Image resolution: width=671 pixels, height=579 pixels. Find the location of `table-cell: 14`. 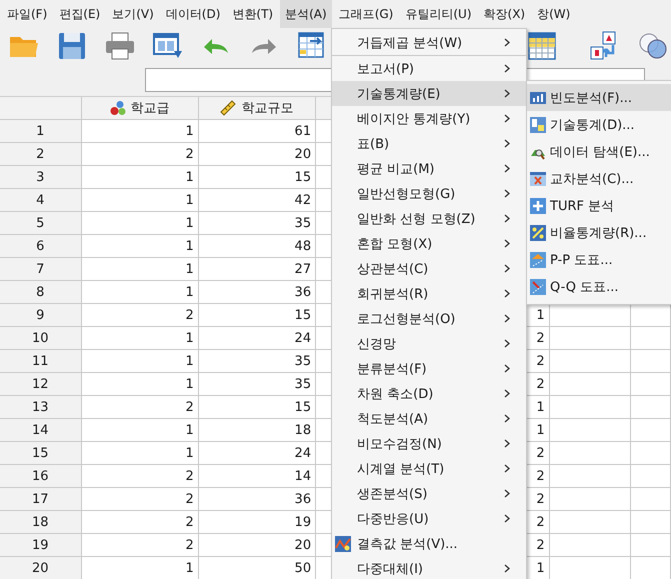

table-cell: 14 is located at coordinates (257, 476).